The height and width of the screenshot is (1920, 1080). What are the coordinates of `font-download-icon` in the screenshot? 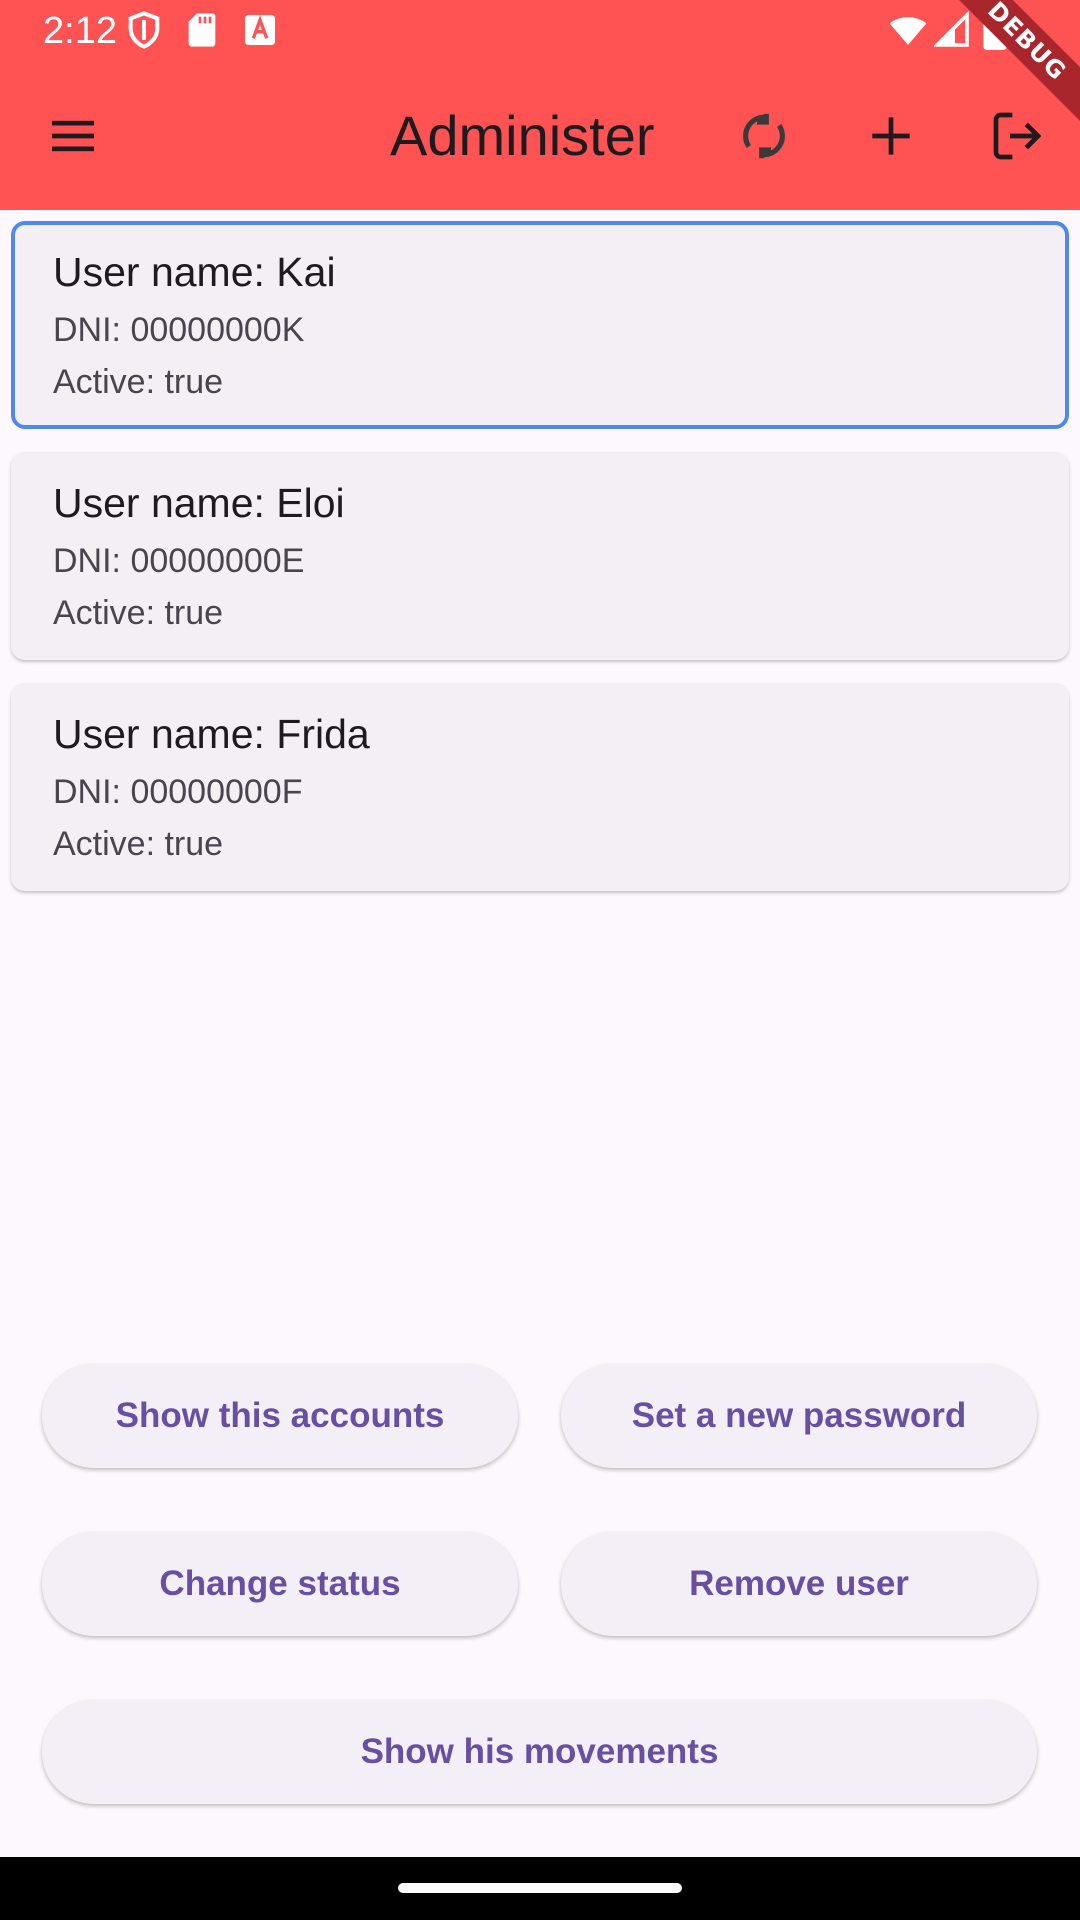 It's located at (260, 30).